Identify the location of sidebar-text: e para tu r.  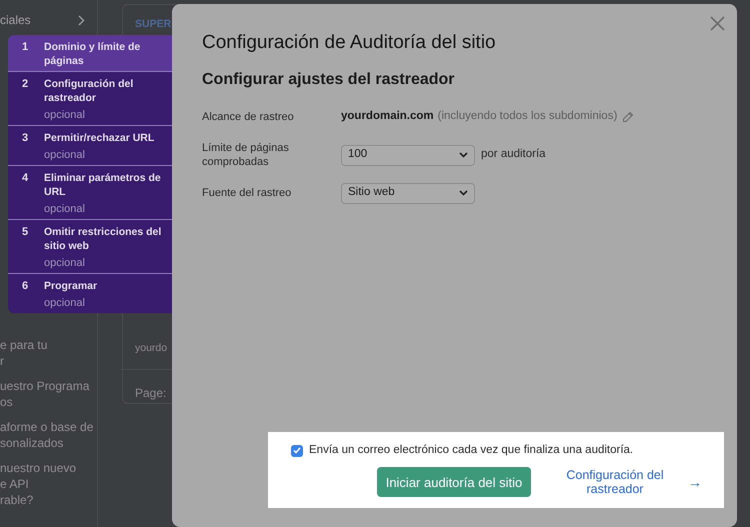
(24, 353).